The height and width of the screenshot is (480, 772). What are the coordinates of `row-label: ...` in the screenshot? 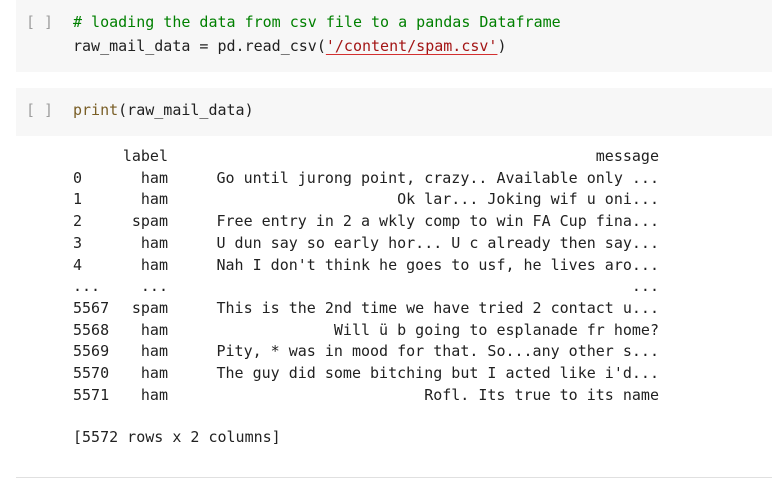 It's located at (154, 286).